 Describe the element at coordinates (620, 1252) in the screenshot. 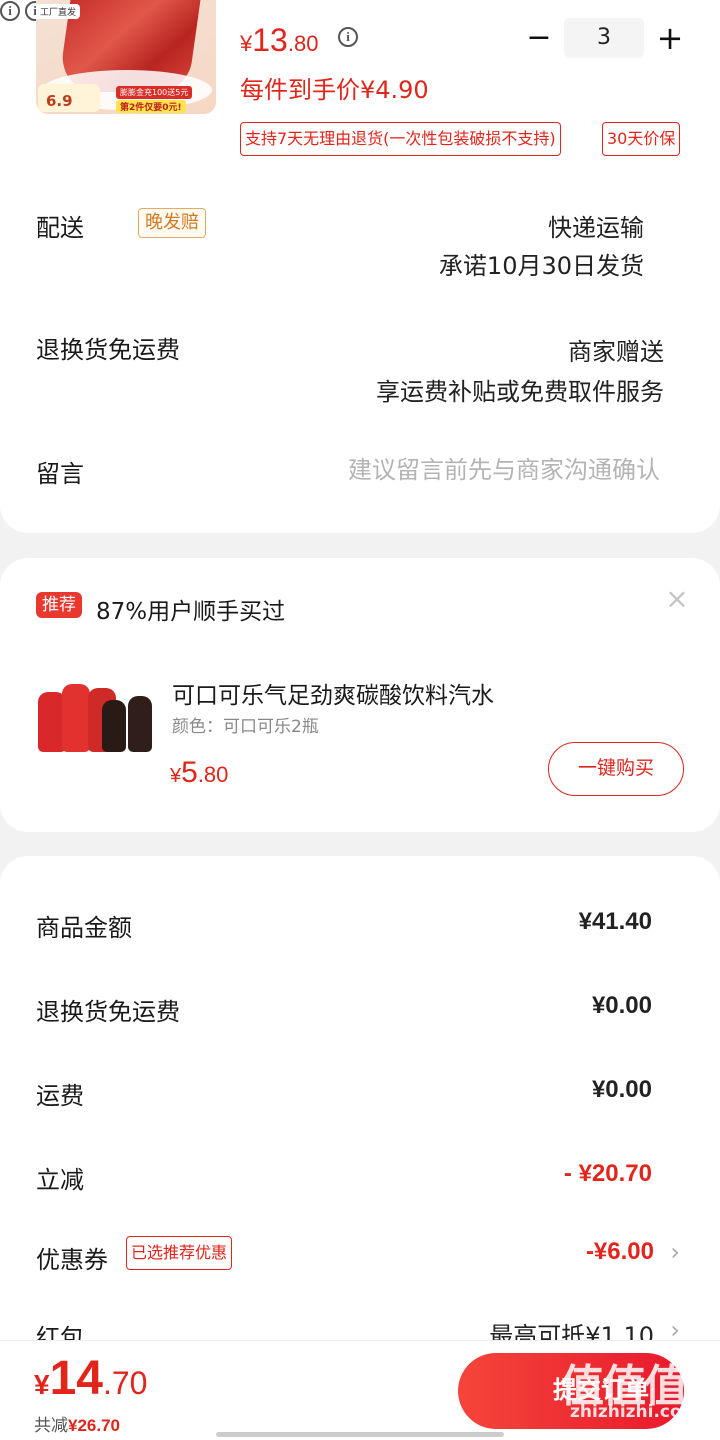

I see `summary-value-coupon: -¥6.00` at that location.